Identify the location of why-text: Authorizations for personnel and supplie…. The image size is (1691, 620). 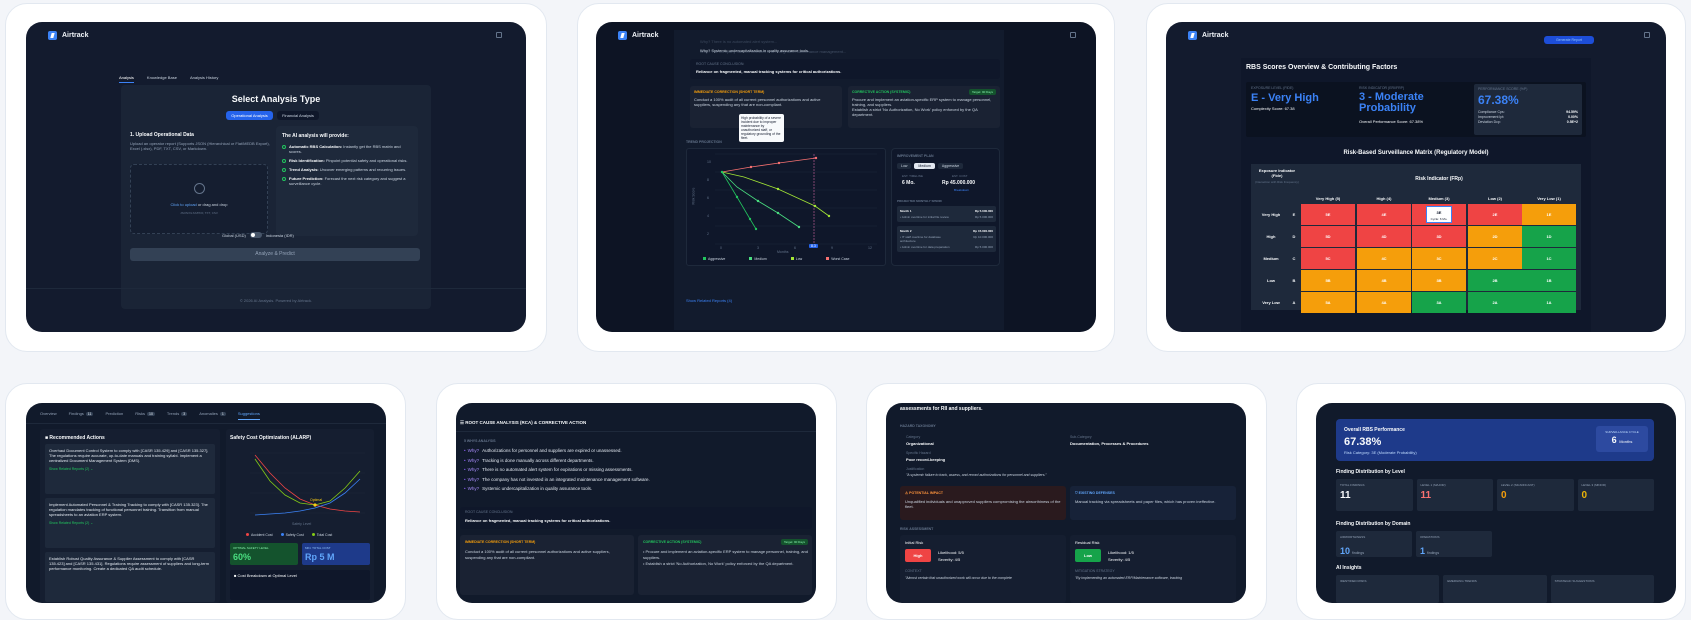
(552, 450).